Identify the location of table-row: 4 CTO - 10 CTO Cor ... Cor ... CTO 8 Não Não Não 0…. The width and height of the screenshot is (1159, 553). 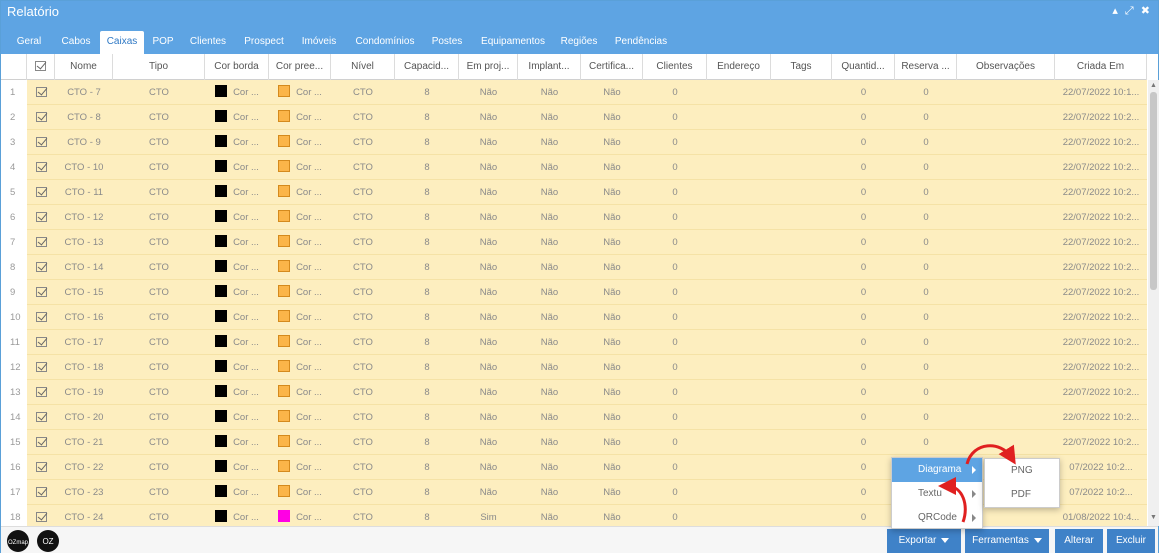
(574, 167).